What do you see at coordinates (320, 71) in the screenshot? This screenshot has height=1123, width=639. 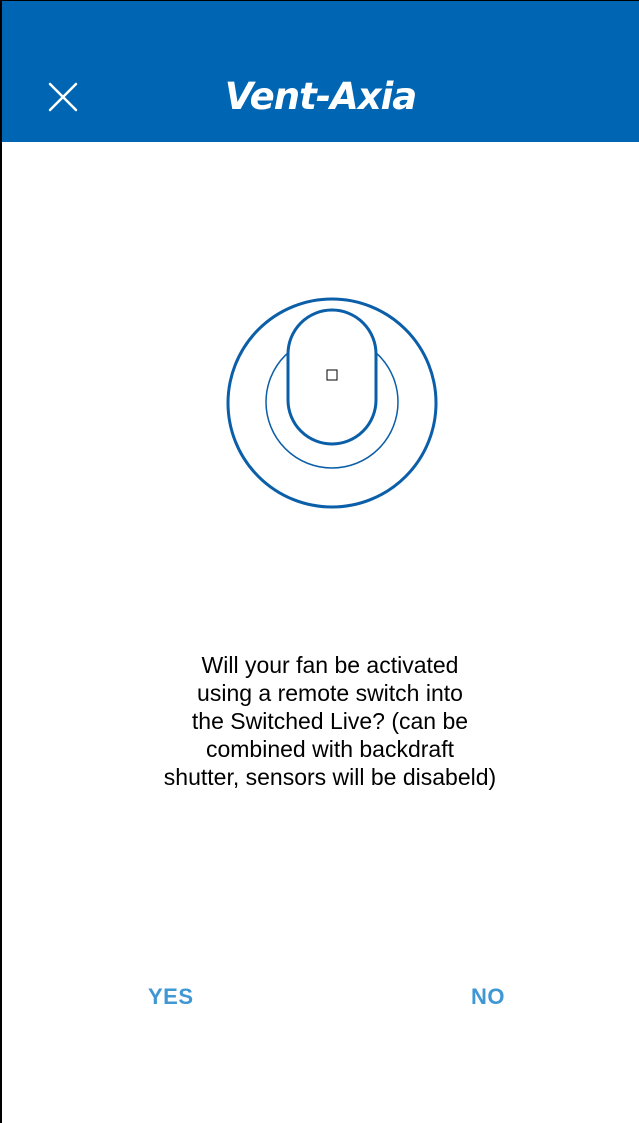 I see `app-header: Vent-Axia` at bounding box center [320, 71].